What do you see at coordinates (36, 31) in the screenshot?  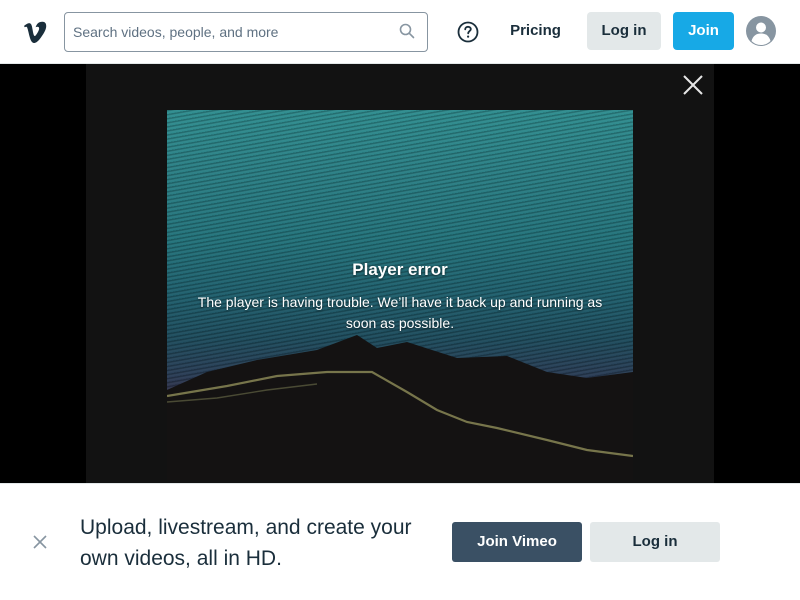 I see `vimeo-logo-icon` at bounding box center [36, 31].